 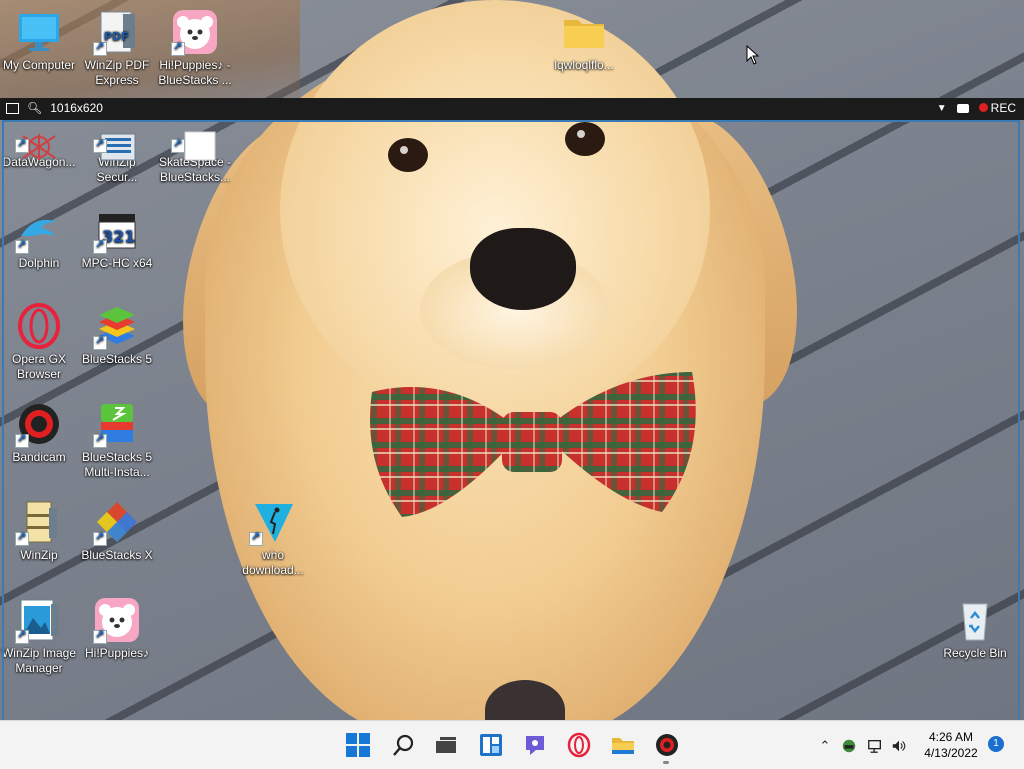 What do you see at coordinates (117, 142) in the screenshot?
I see `winzip-secure-icon` at bounding box center [117, 142].